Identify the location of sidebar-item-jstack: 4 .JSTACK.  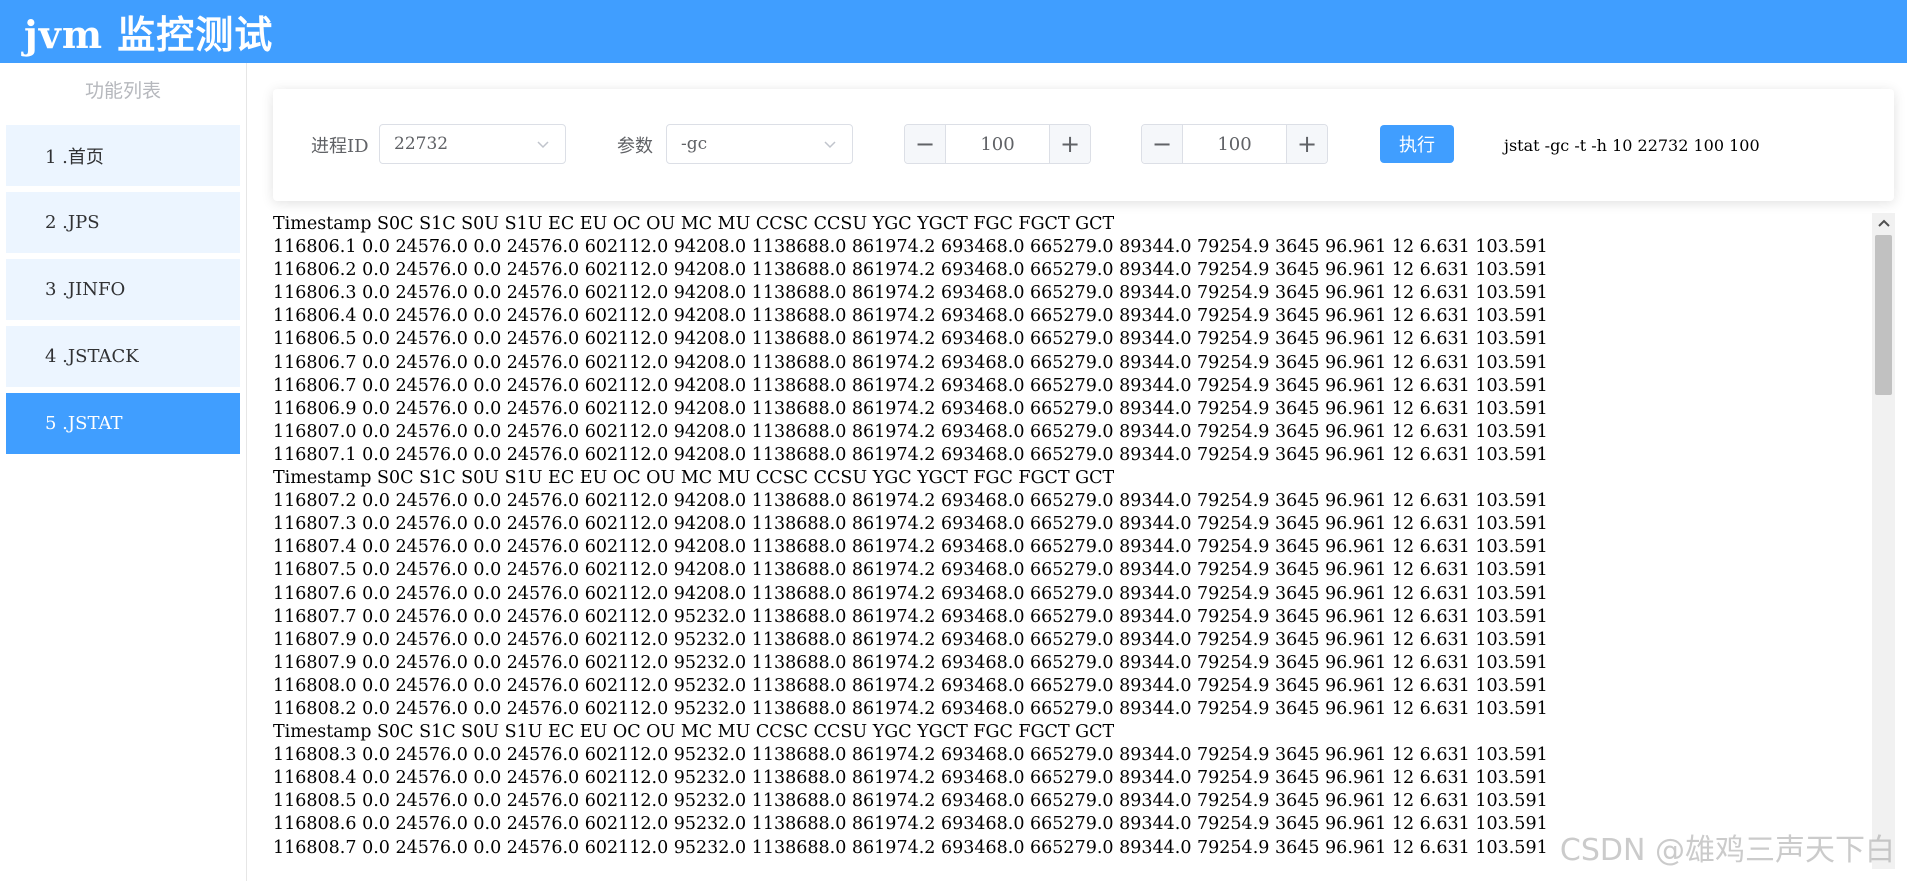
(123, 356).